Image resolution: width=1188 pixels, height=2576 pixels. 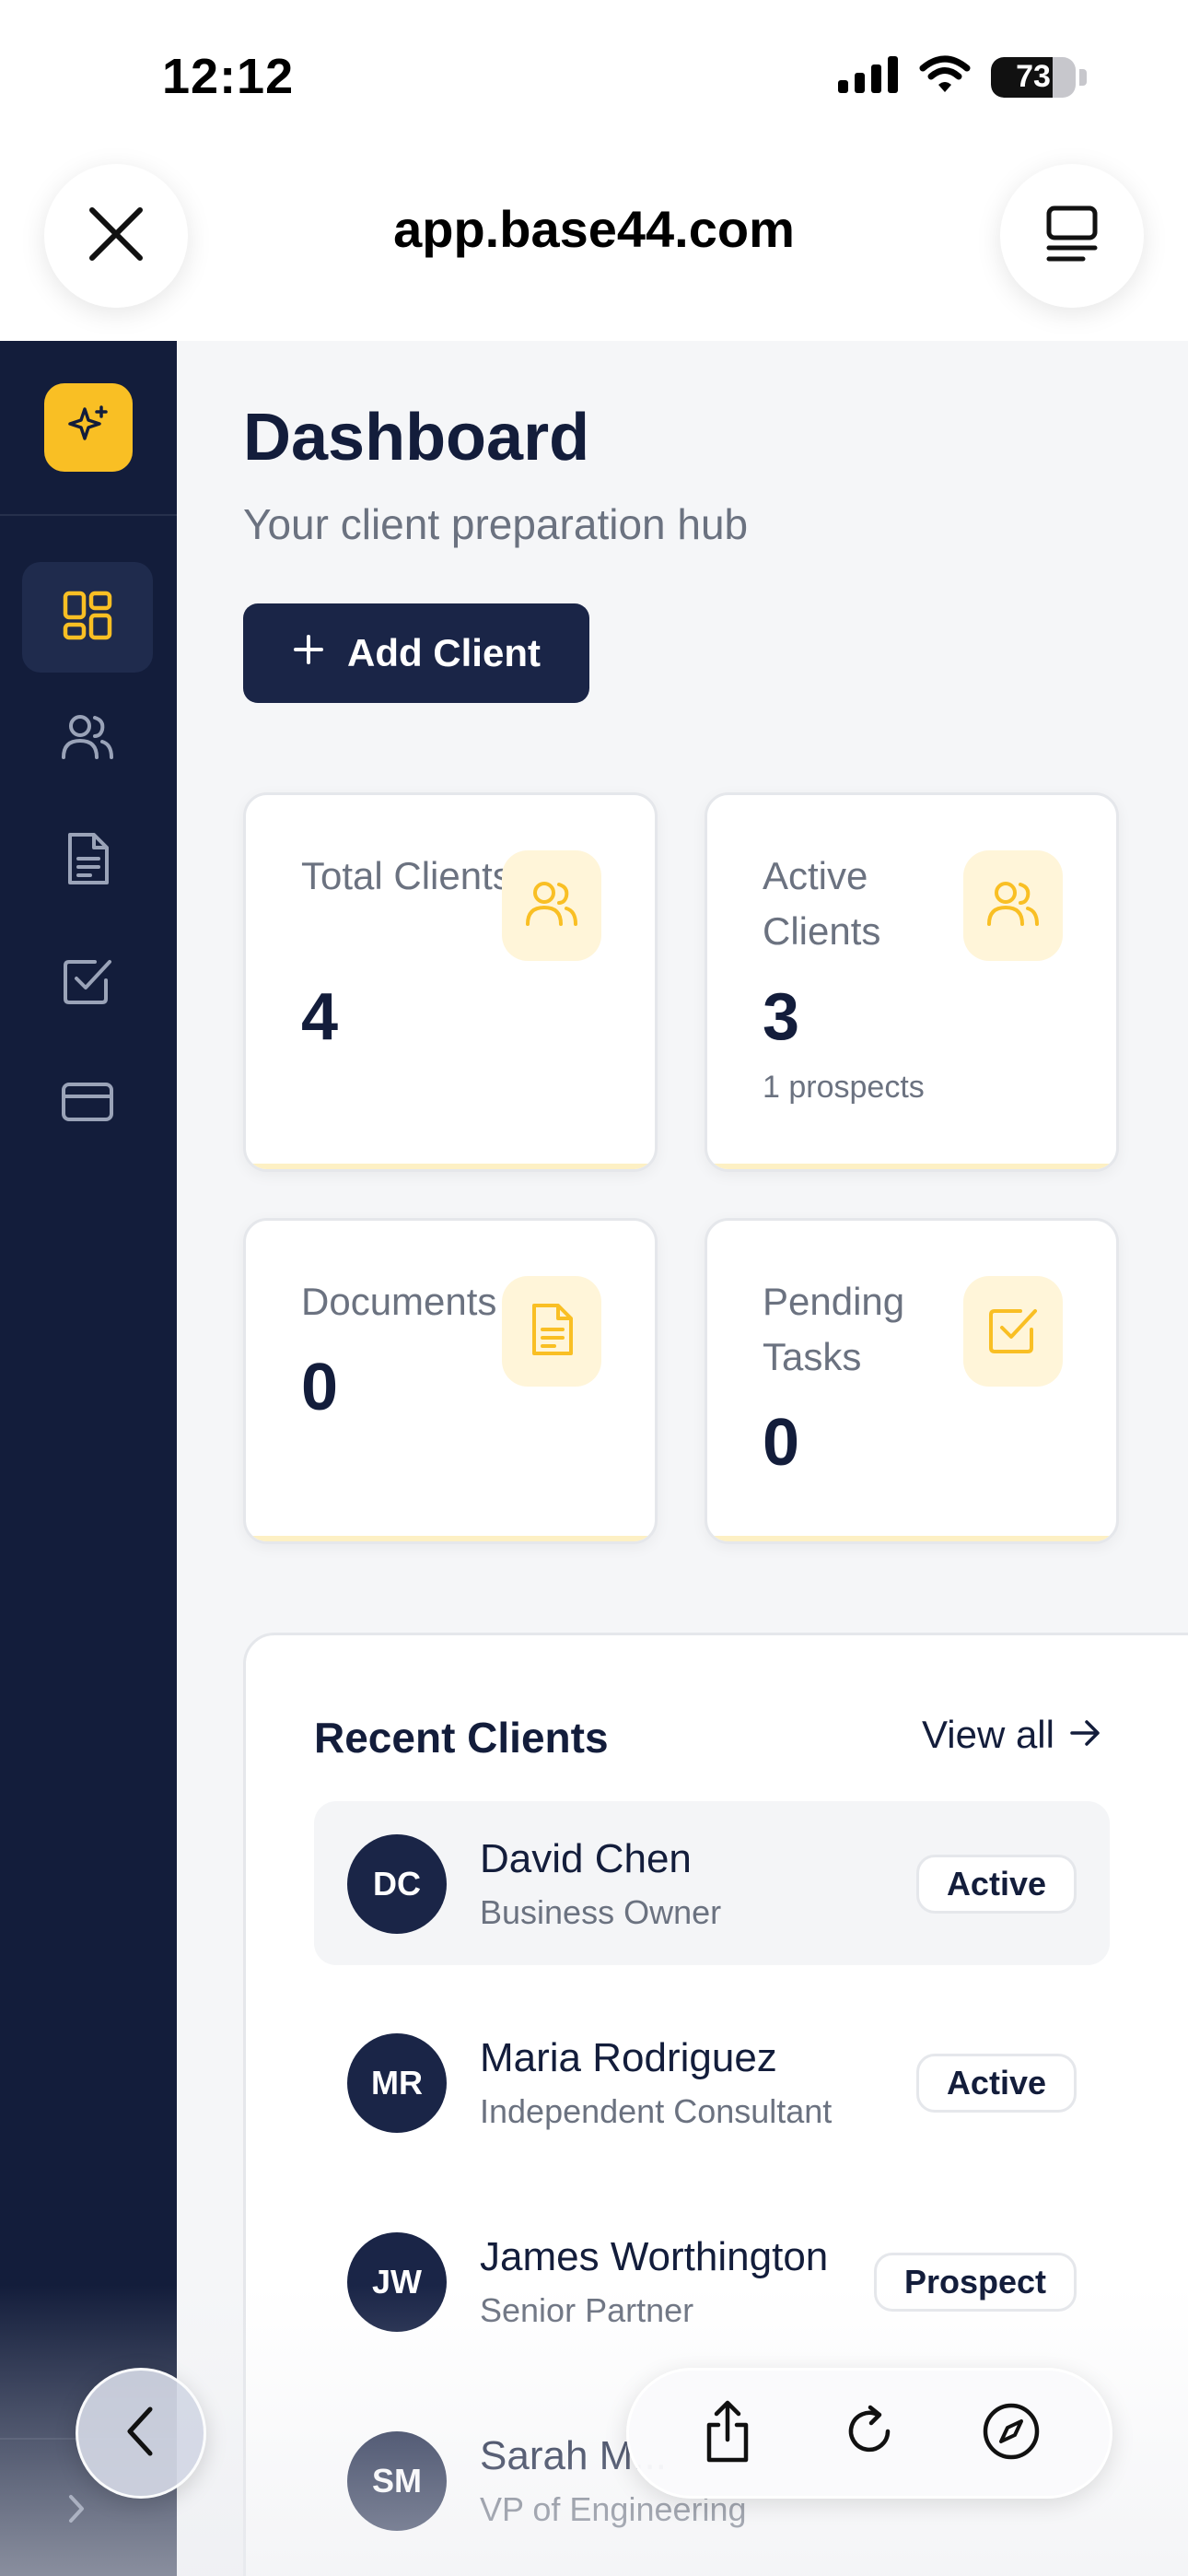 I want to click on stat-card-total-clients: Total Clients 4, so click(x=451, y=982).